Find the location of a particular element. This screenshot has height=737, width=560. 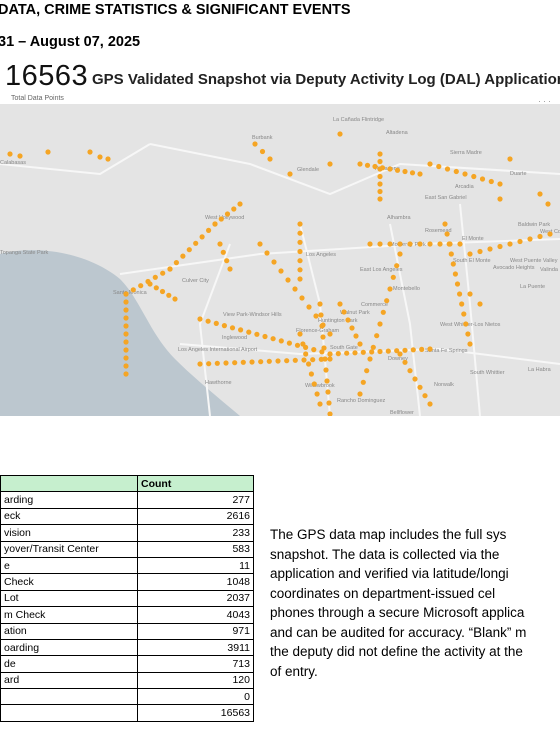

activity-category: Check is located at coordinates (69, 582).